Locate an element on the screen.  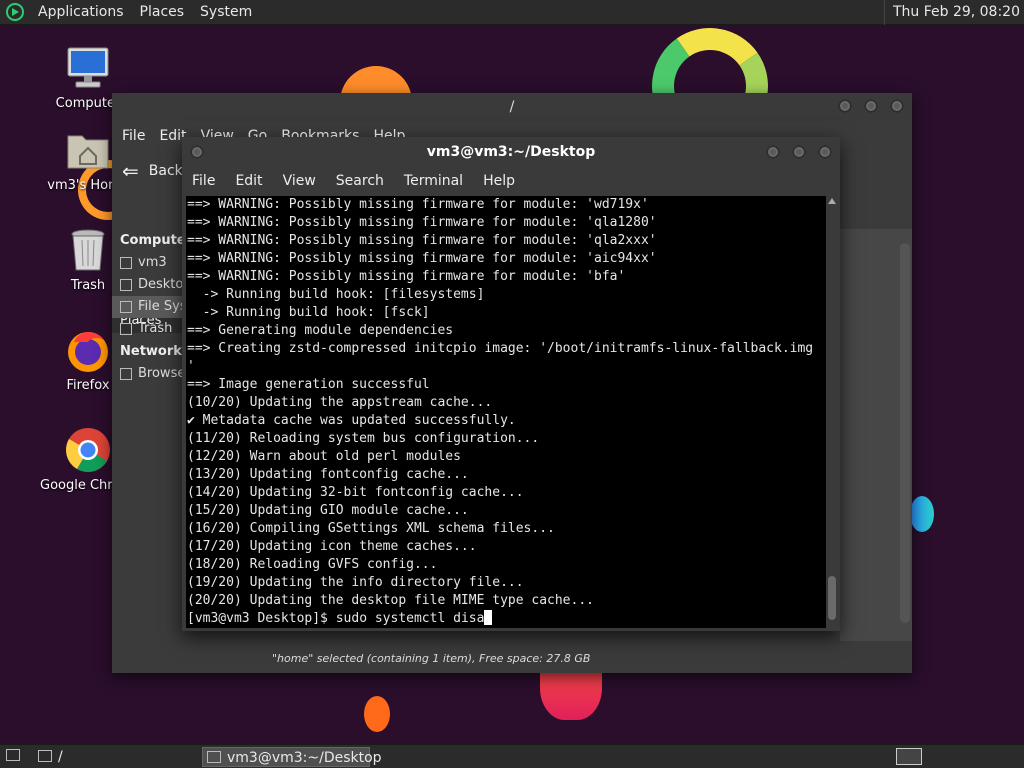
taskbar-item-label: / is located at coordinates (60, 757).